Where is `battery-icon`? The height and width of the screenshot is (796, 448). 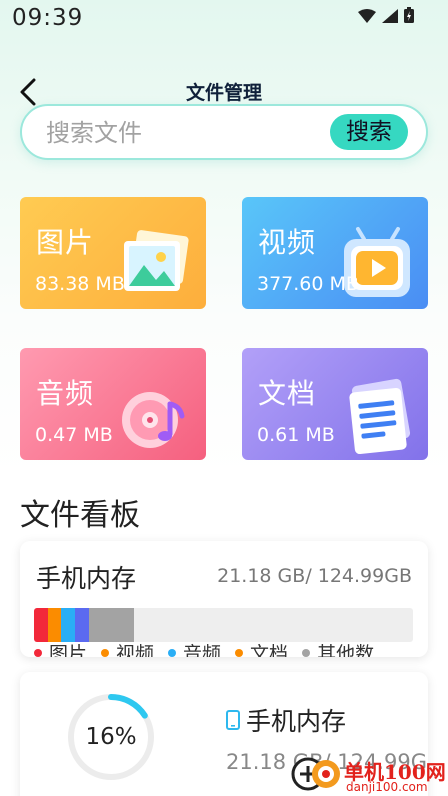 battery-icon is located at coordinates (409, 17).